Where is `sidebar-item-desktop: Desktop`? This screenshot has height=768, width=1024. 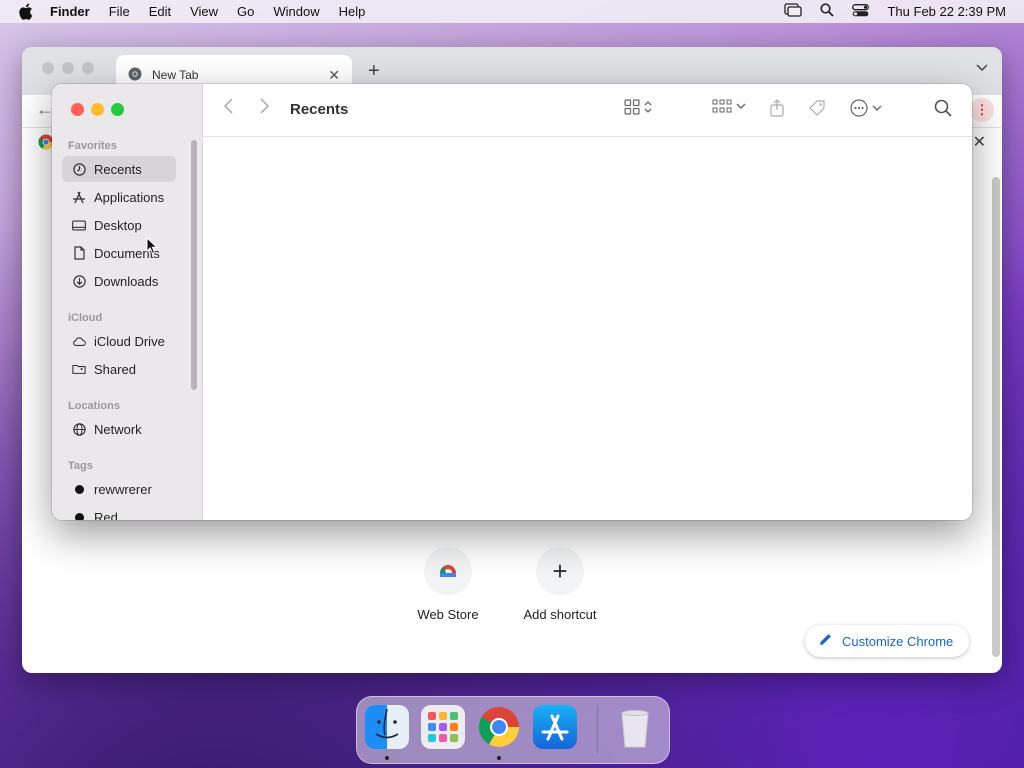 sidebar-item-desktop: Desktop is located at coordinates (119, 225).